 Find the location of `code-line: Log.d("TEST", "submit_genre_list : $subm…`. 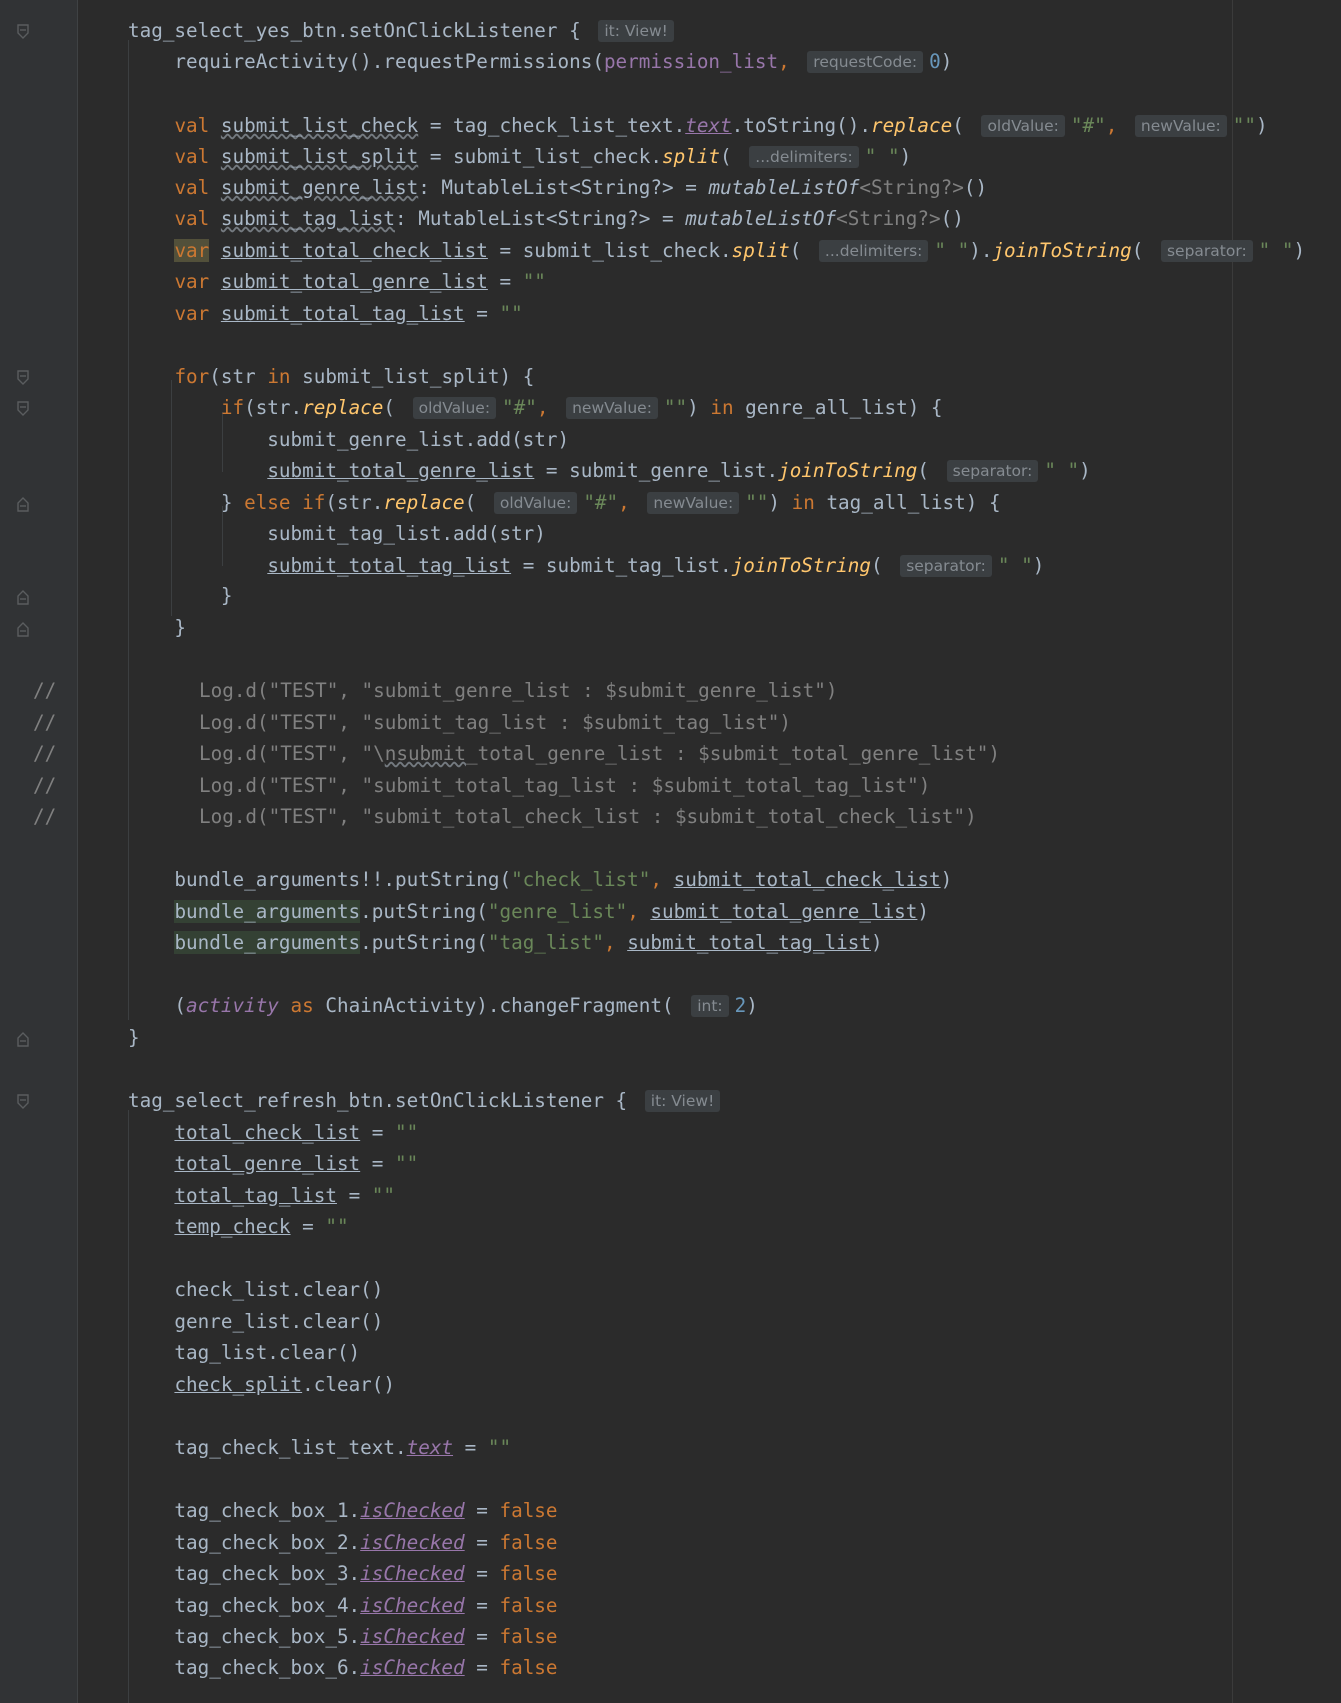

code-line: Log.d("TEST", "submit_genre_list : $subm… is located at coordinates (518, 690).